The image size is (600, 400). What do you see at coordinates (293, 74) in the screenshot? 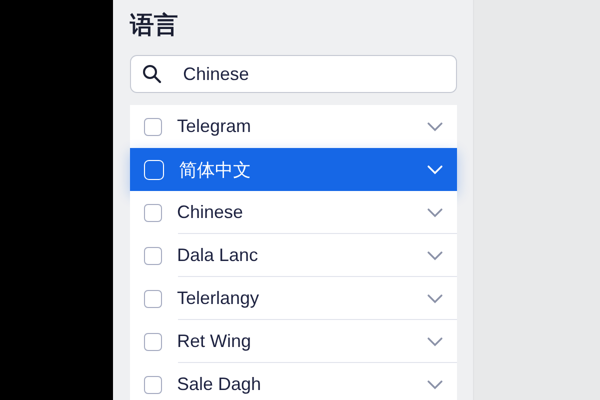
I see `search-field: Chinese` at bounding box center [293, 74].